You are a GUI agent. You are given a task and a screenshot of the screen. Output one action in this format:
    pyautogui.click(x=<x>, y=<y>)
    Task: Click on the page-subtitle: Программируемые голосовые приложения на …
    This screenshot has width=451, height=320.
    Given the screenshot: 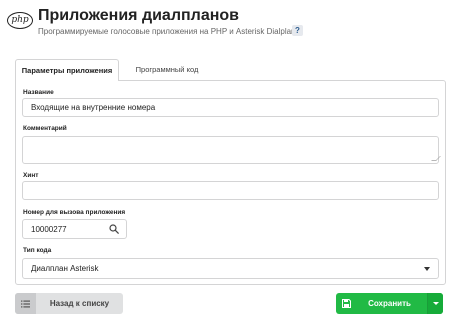 What is the action you would take?
    pyautogui.click(x=167, y=31)
    